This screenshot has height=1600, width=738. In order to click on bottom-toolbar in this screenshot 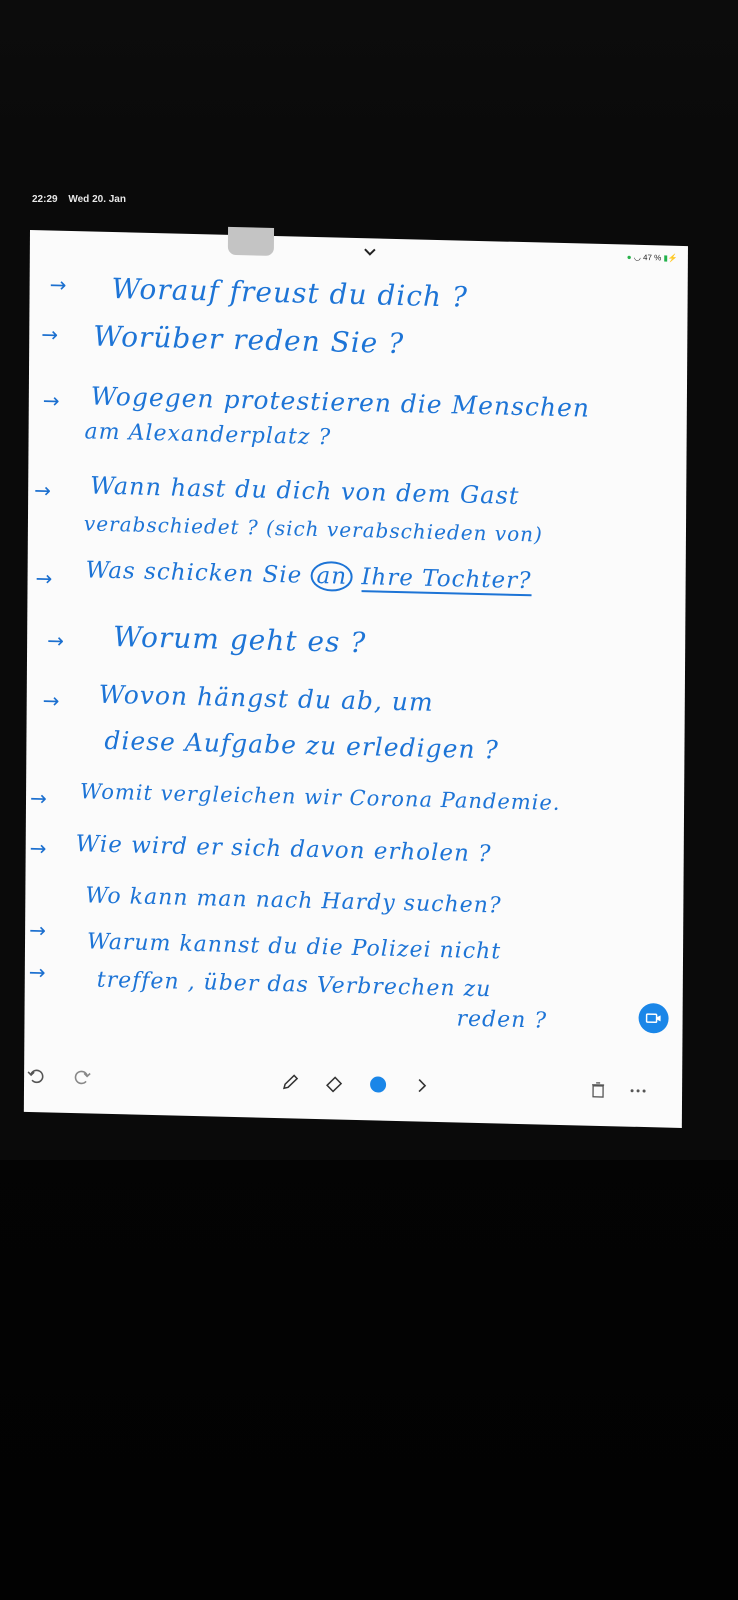, I will do `click(353, 1084)`.